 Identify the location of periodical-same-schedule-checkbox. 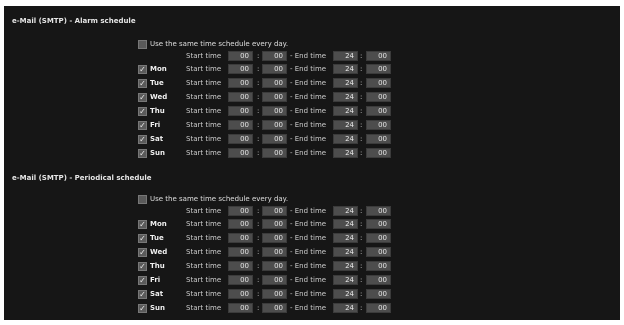
(142, 199).